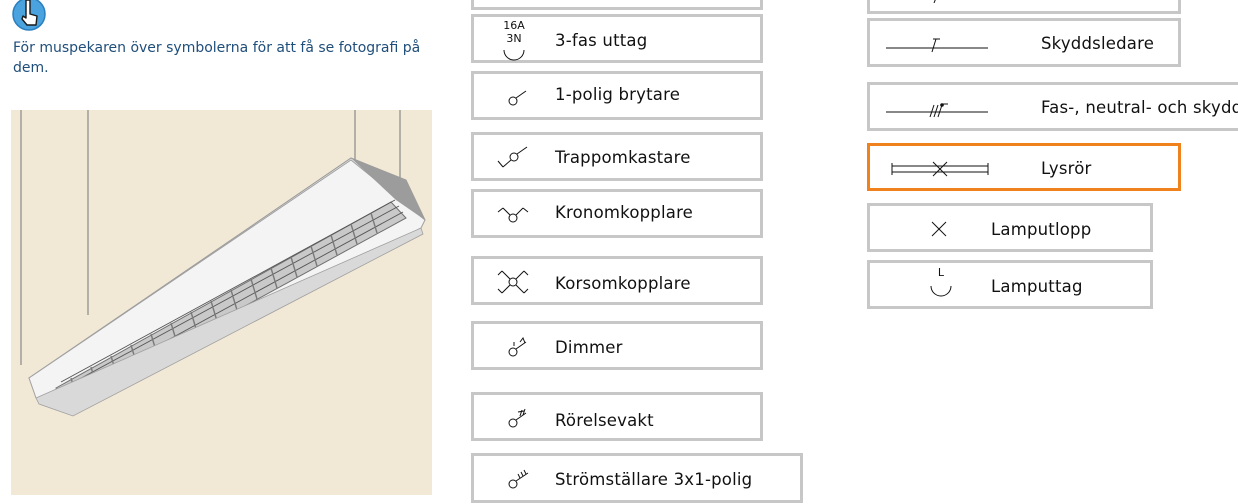 Image resolution: width=1238 pixels, height=504 pixels. Describe the element at coordinates (623, 157) in the screenshot. I see `symbol-label: Trappomkastare` at that location.